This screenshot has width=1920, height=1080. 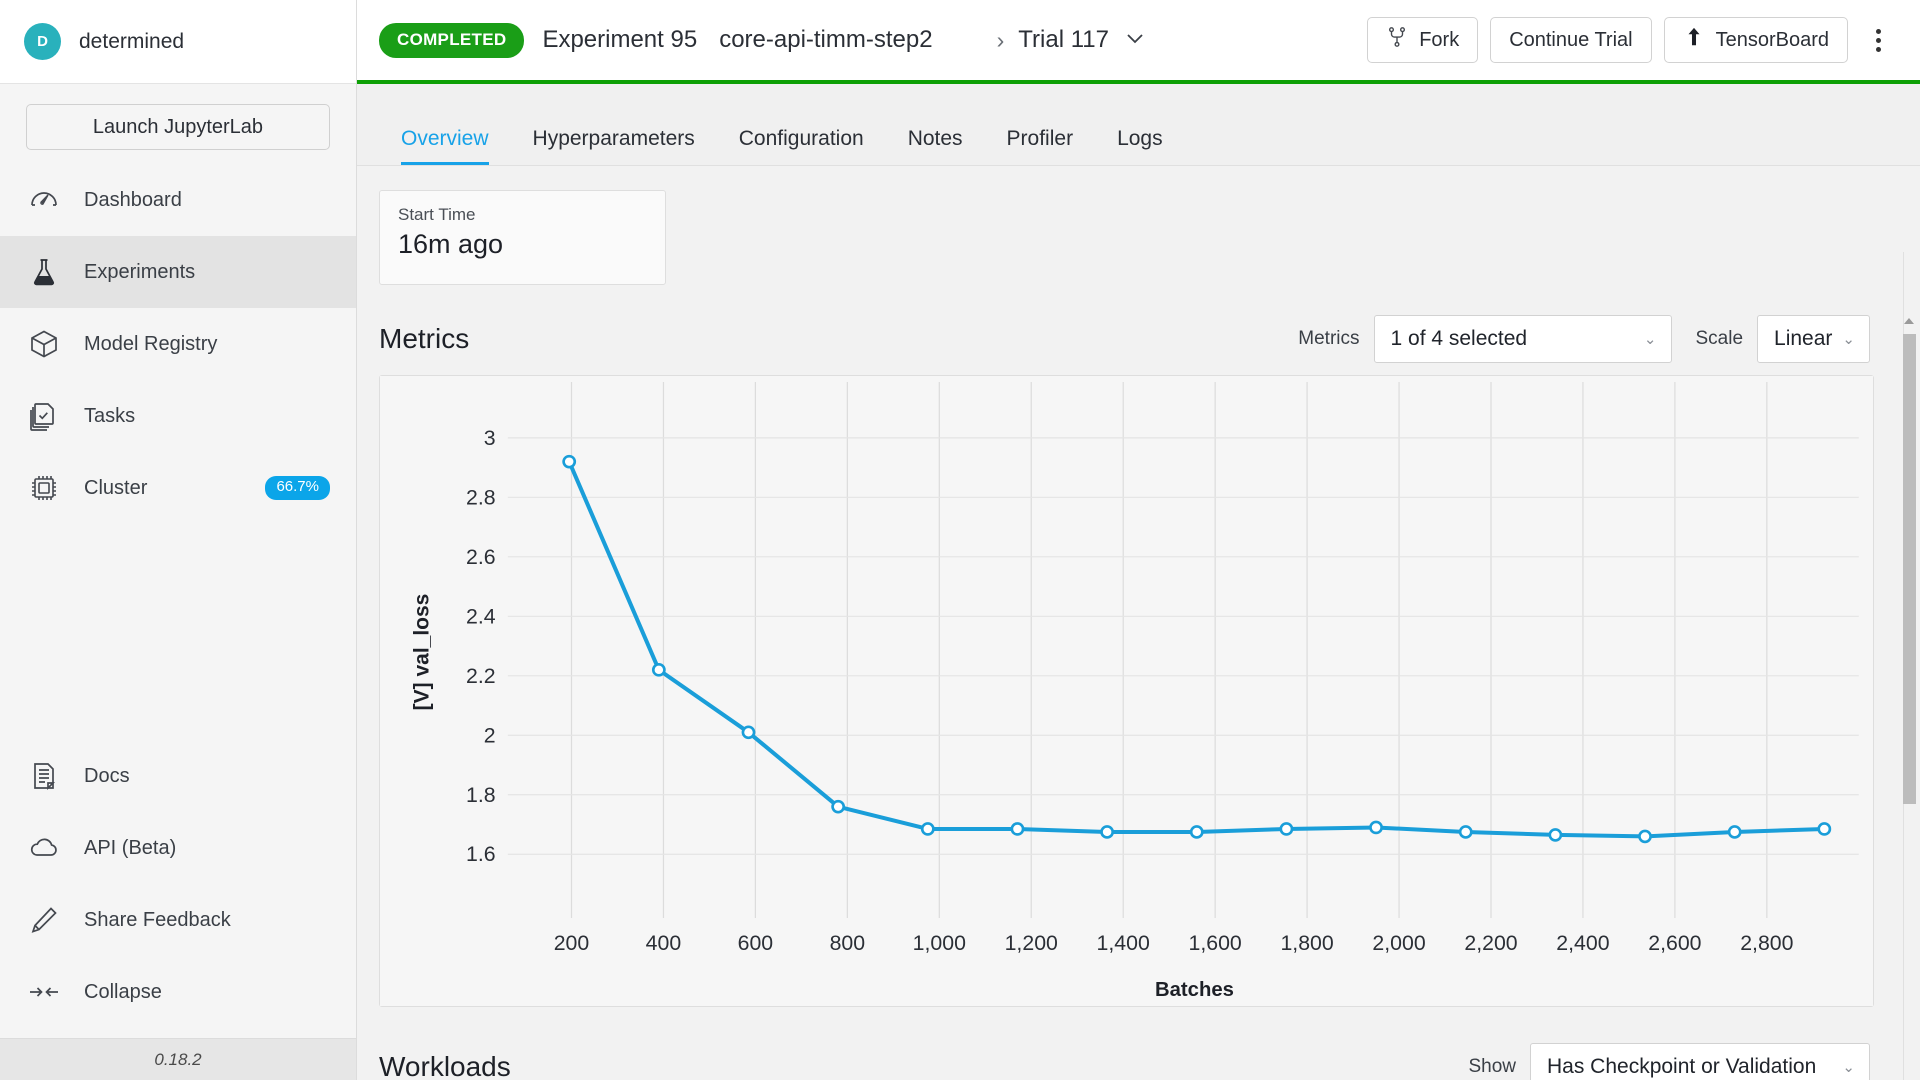 What do you see at coordinates (1878, 40) in the screenshot?
I see `overflow-menu-icon` at bounding box center [1878, 40].